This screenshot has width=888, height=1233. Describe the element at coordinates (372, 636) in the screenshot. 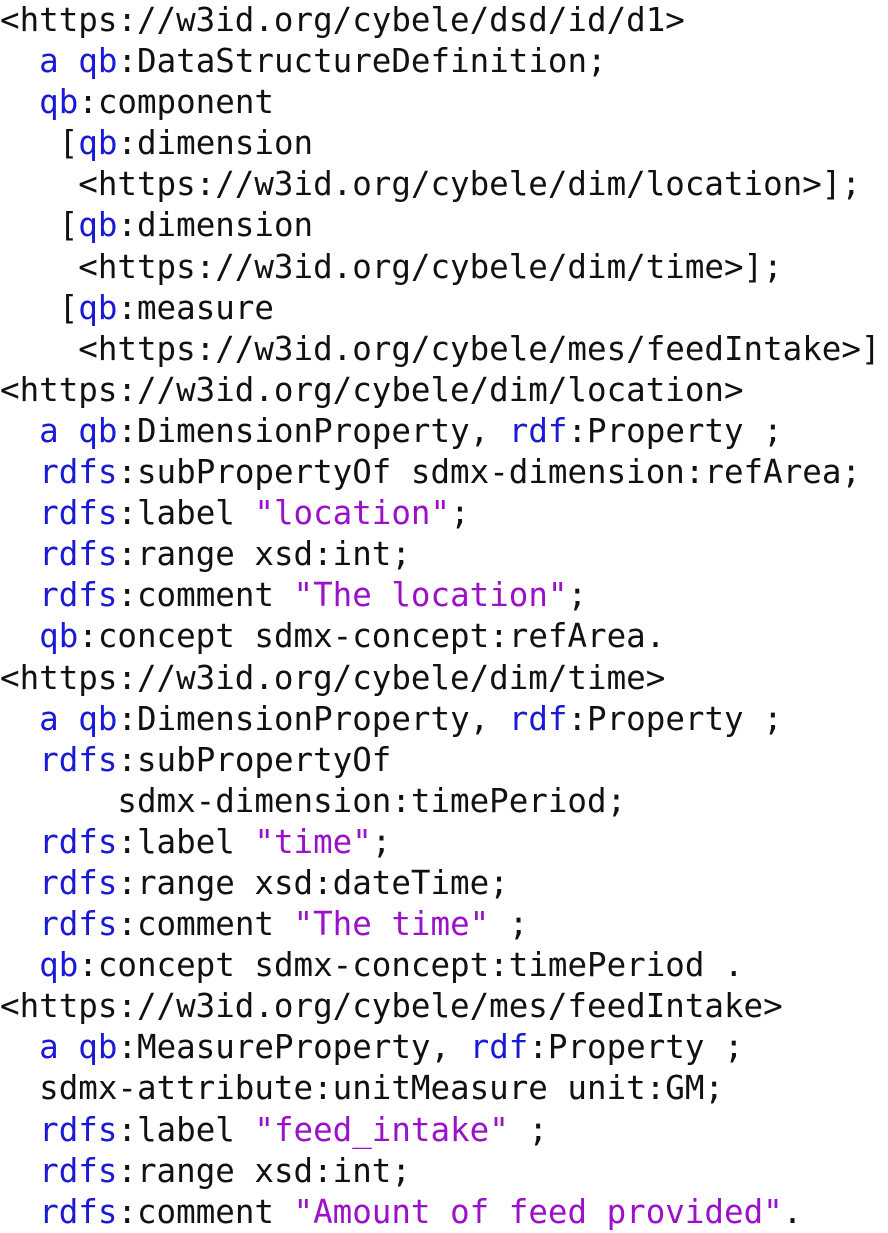

I see `code-token-plain: :concept sdmx-concept:refArea.` at that location.